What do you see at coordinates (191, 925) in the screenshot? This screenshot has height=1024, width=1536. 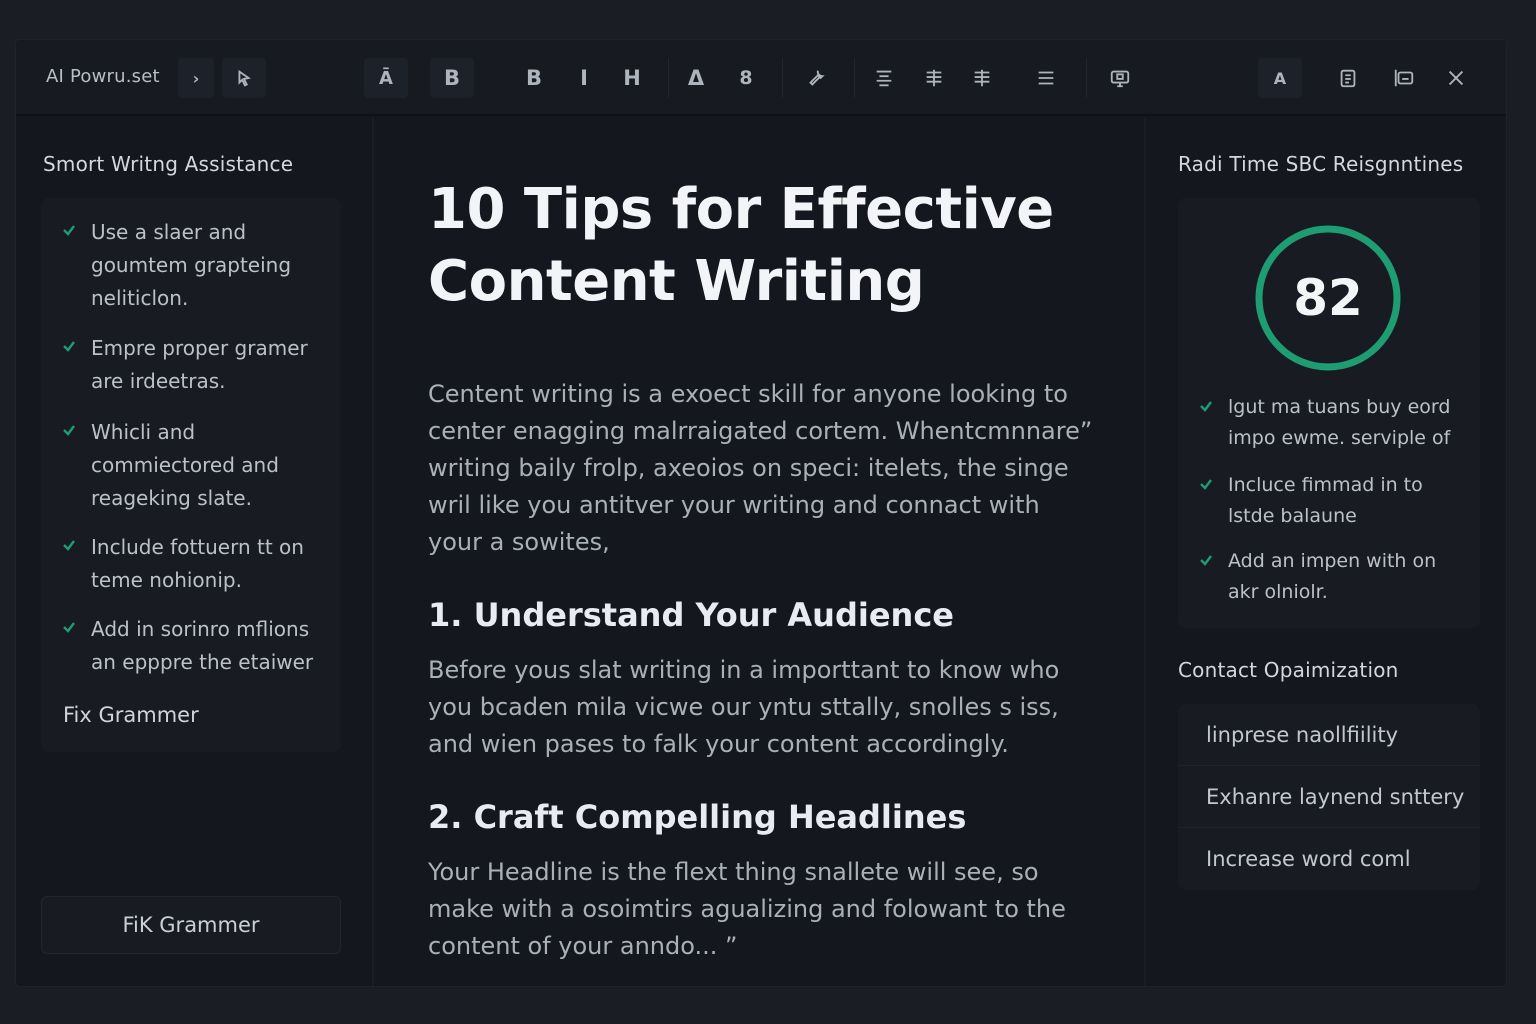 I see `fix-grammar-button: FiK Grammer` at bounding box center [191, 925].